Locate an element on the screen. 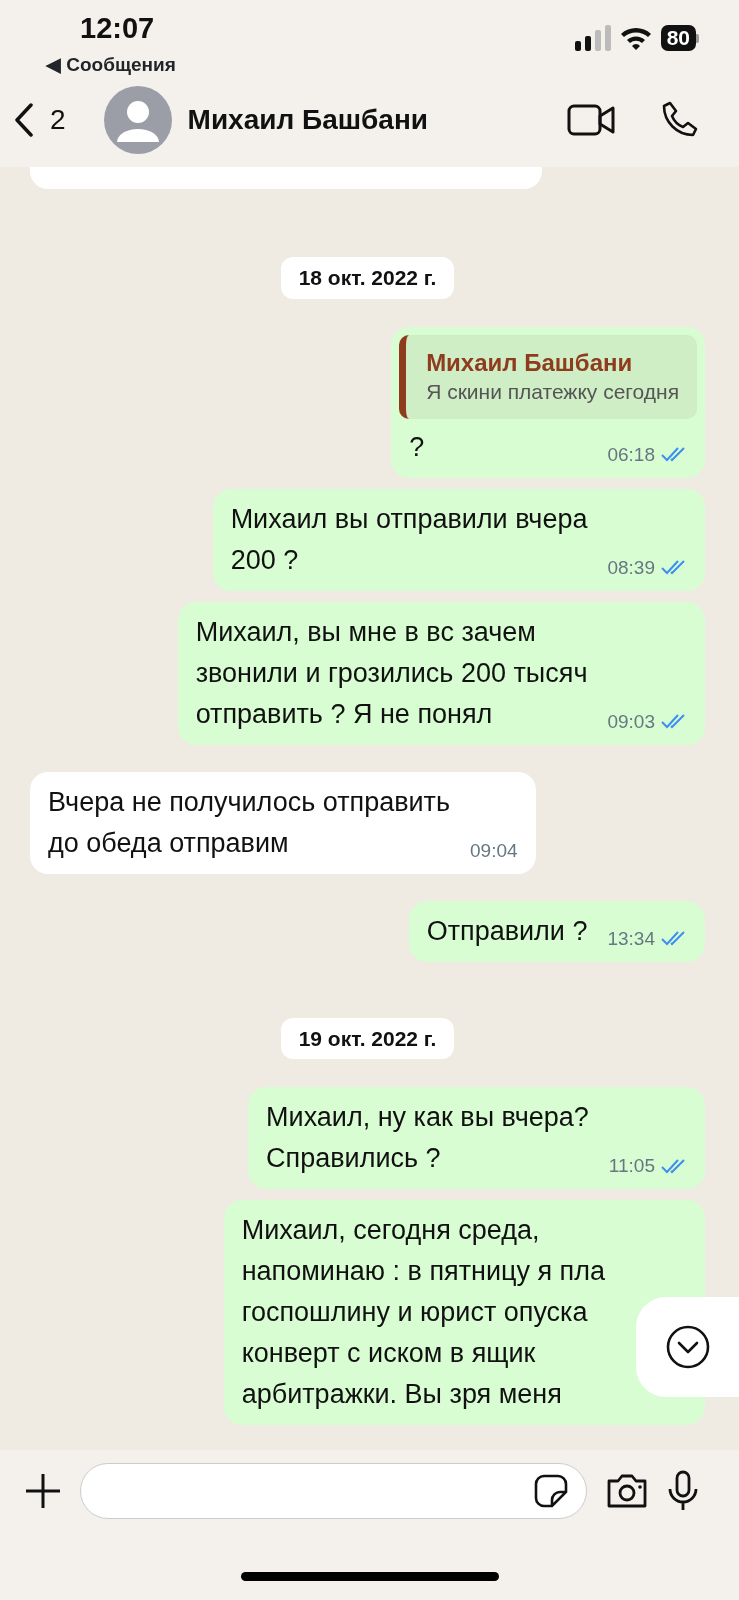  quoted-author: Михаил Башбани is located at coordinates (530, 362).